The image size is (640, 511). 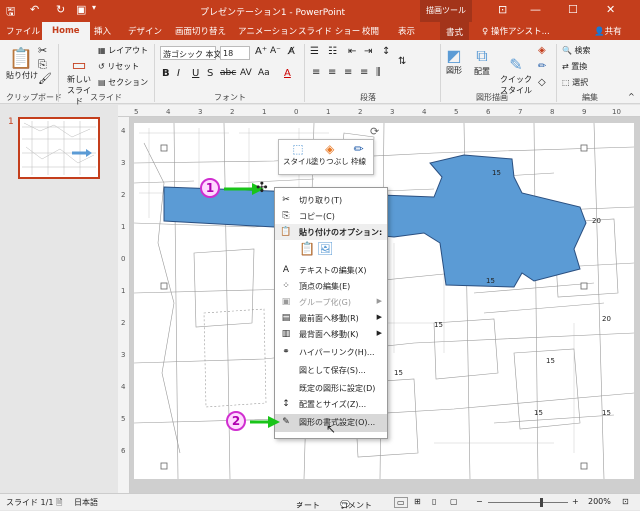 What do you see at coordinates (191, 53) in the screenshot?
I see `font-name-select: 游ゴシック 本文` at bounding box center [191, 53].